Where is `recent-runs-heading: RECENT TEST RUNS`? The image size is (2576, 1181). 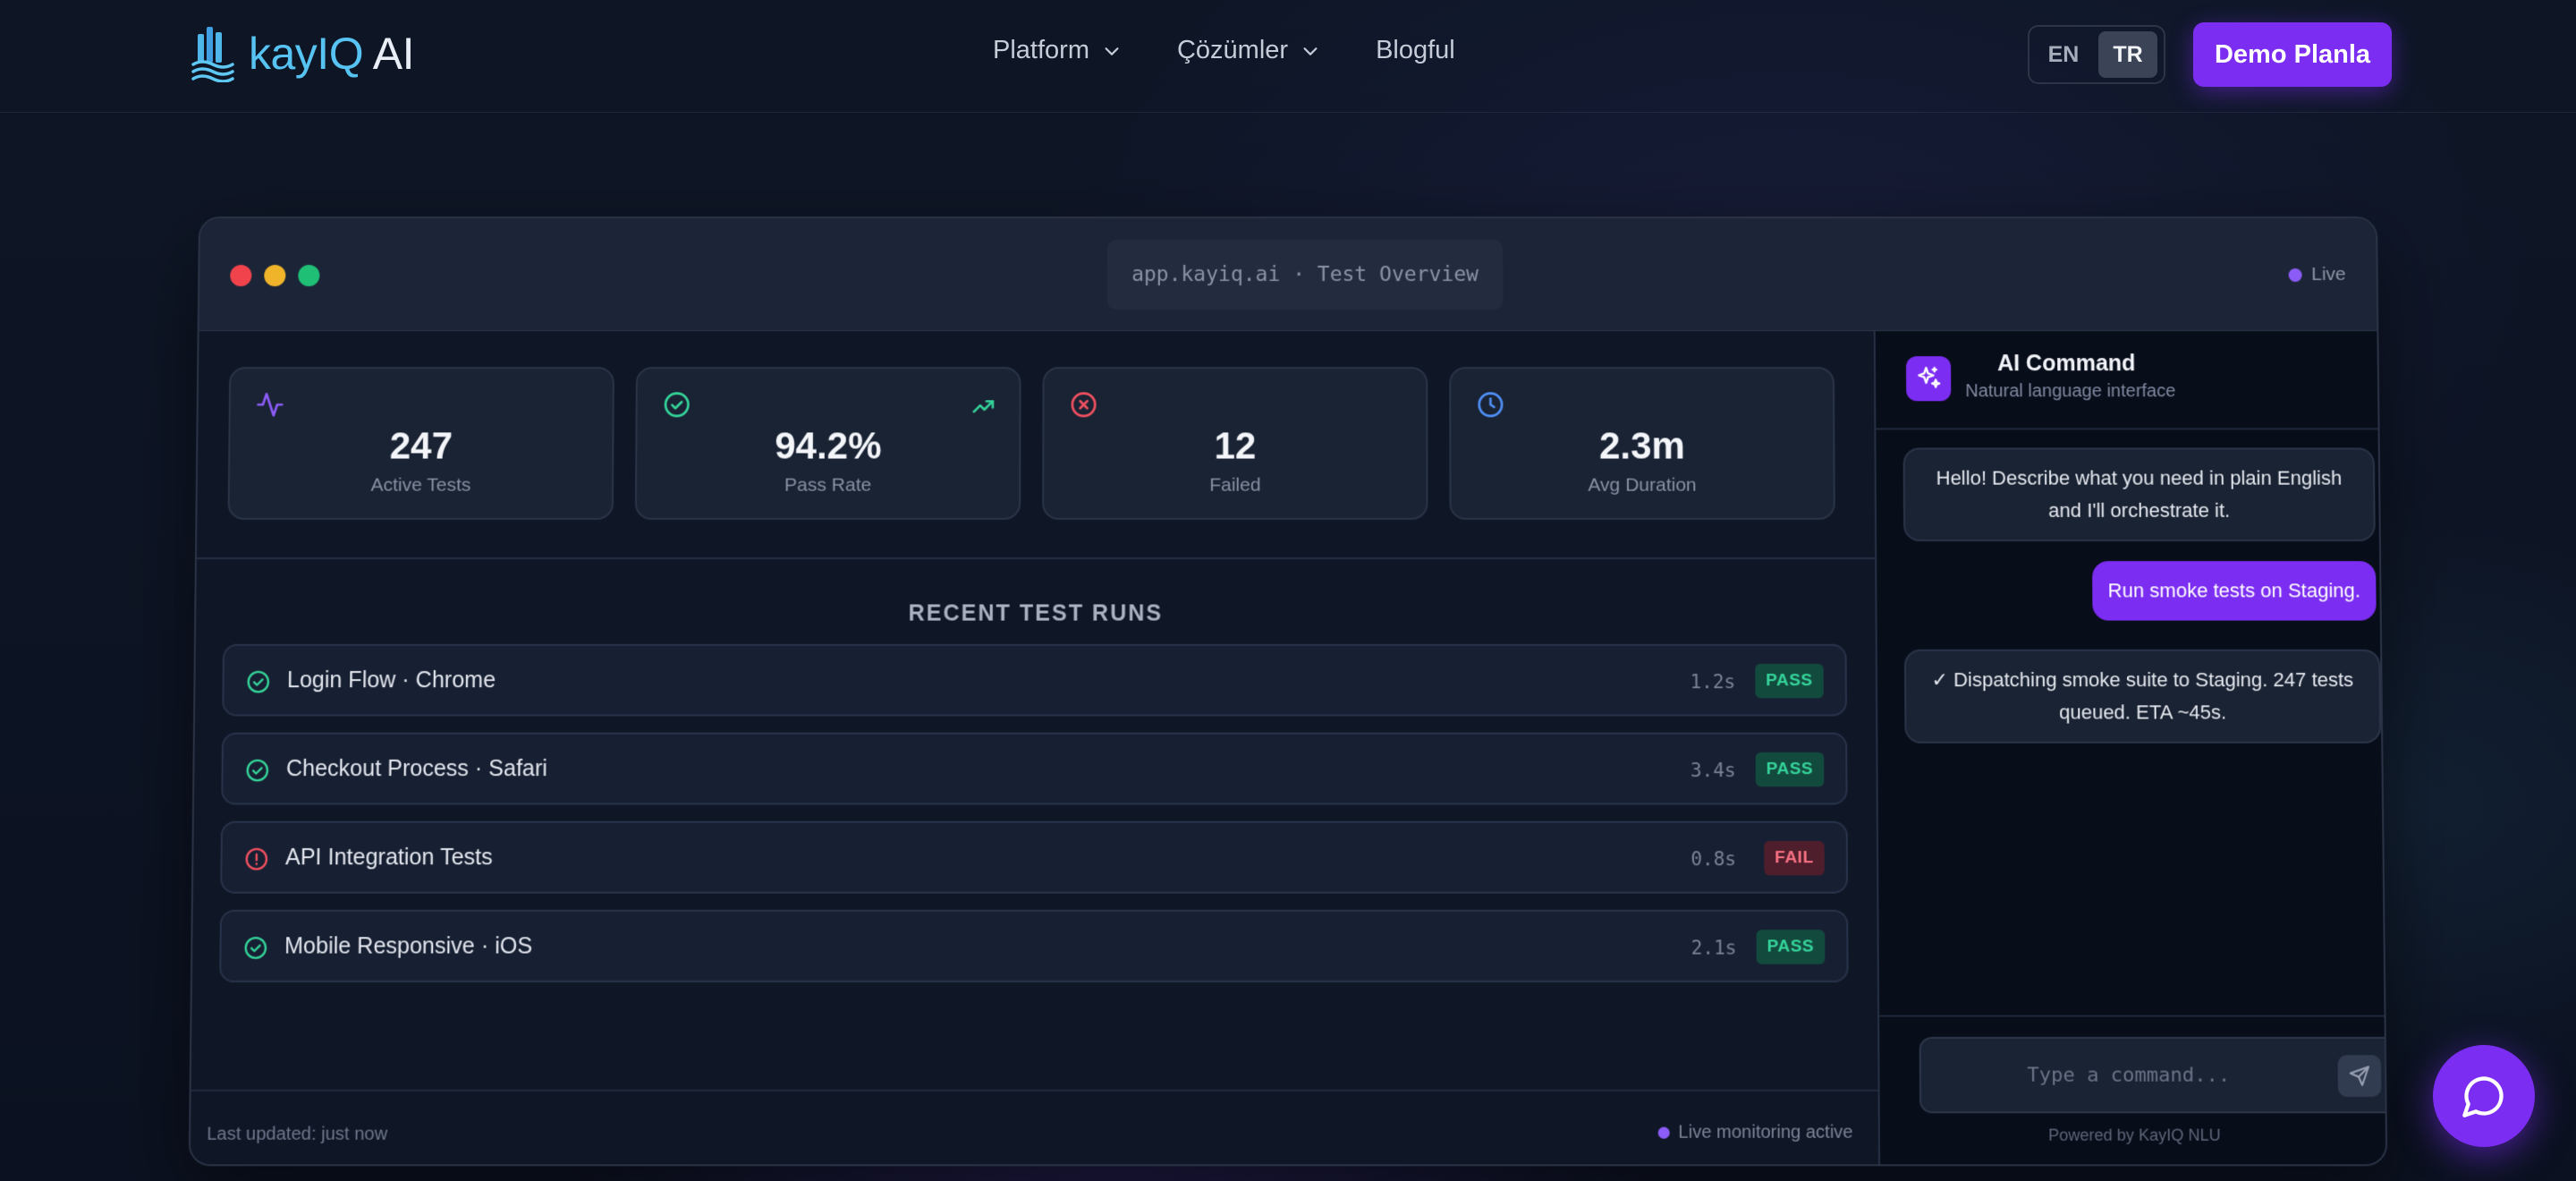 recent-runs-heading: RECENT TEST RUNS is located at coordinates (1036, 613).